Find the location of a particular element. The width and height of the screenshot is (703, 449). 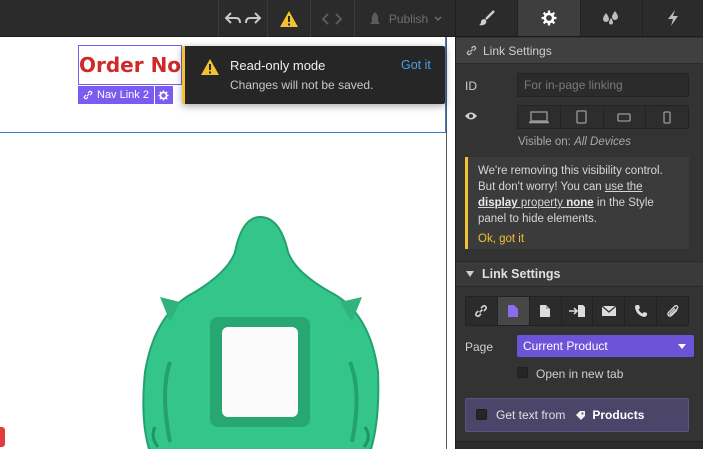

device-tablet is located at coordinates (582, 117).